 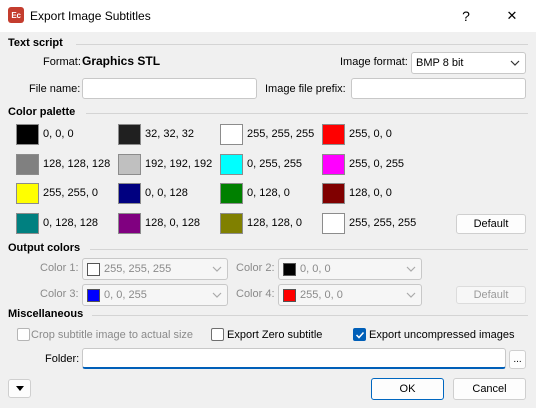 I want to click on file-name-label: File name:, so click(x=55, y=89).